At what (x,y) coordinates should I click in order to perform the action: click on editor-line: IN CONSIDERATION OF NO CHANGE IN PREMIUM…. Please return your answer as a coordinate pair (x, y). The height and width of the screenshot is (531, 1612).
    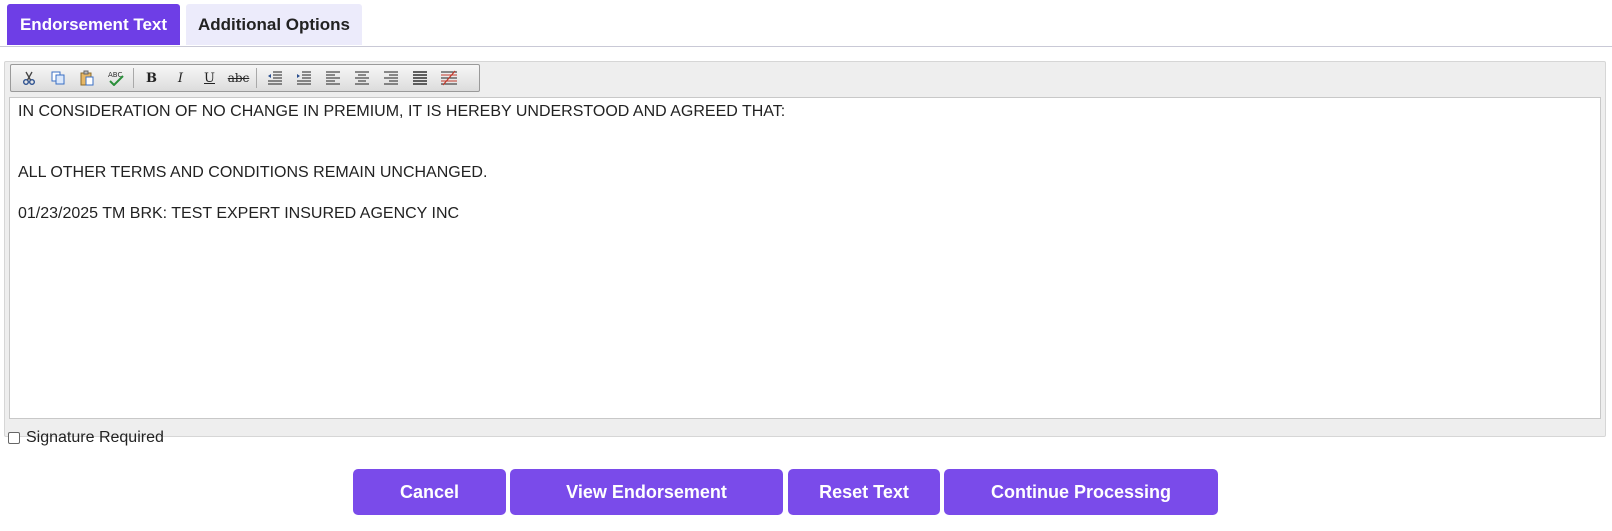
    Looking at the image, I should click on (402, 111).